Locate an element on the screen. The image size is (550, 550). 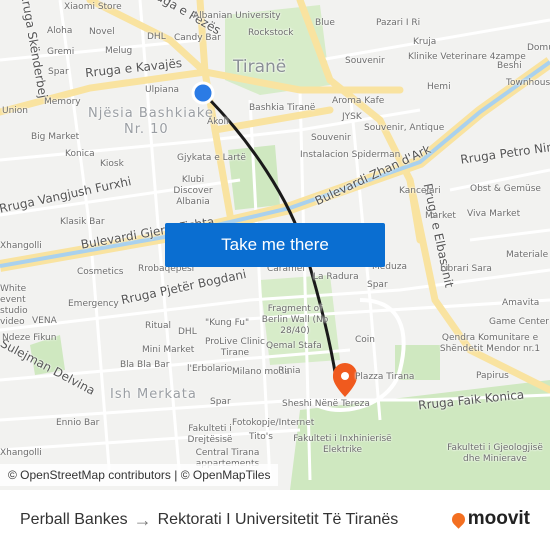
poi-label: Hemi is located at coordinates (439, 87).